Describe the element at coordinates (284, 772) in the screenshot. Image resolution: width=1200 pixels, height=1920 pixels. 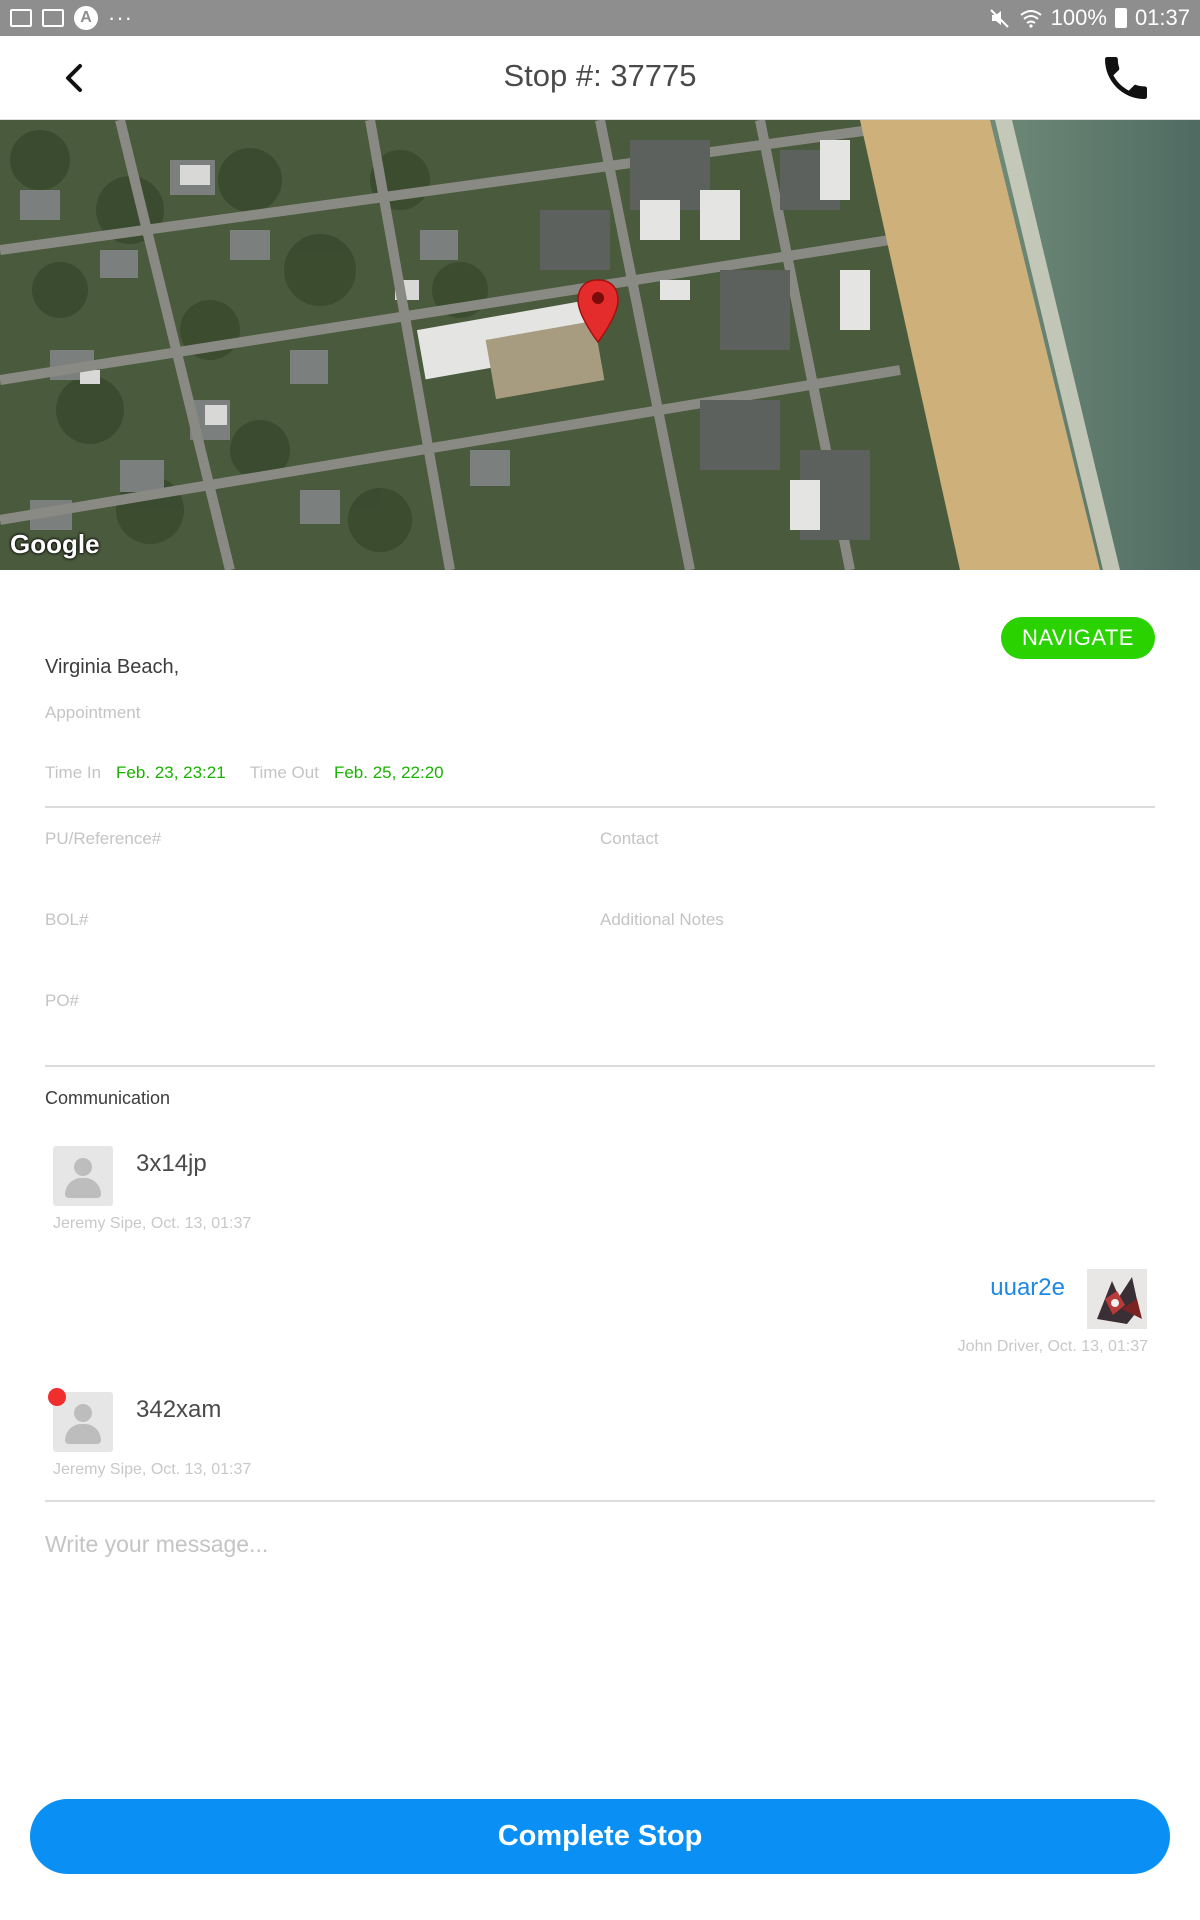
I see `time-out-label: Time Out` at that location.